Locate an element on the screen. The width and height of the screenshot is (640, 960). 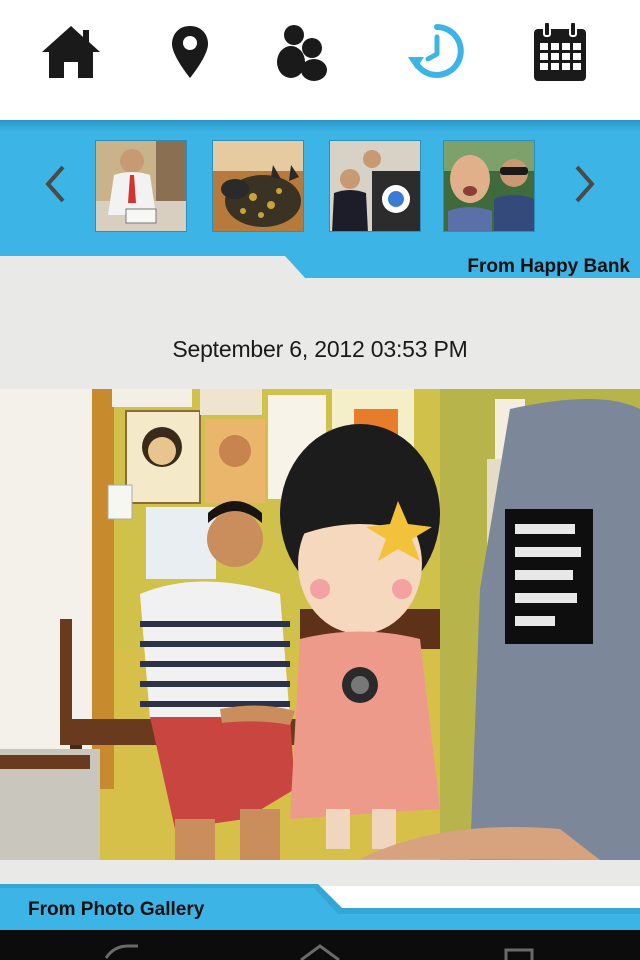
location-pin-icon is located at coordinates (190, 52).